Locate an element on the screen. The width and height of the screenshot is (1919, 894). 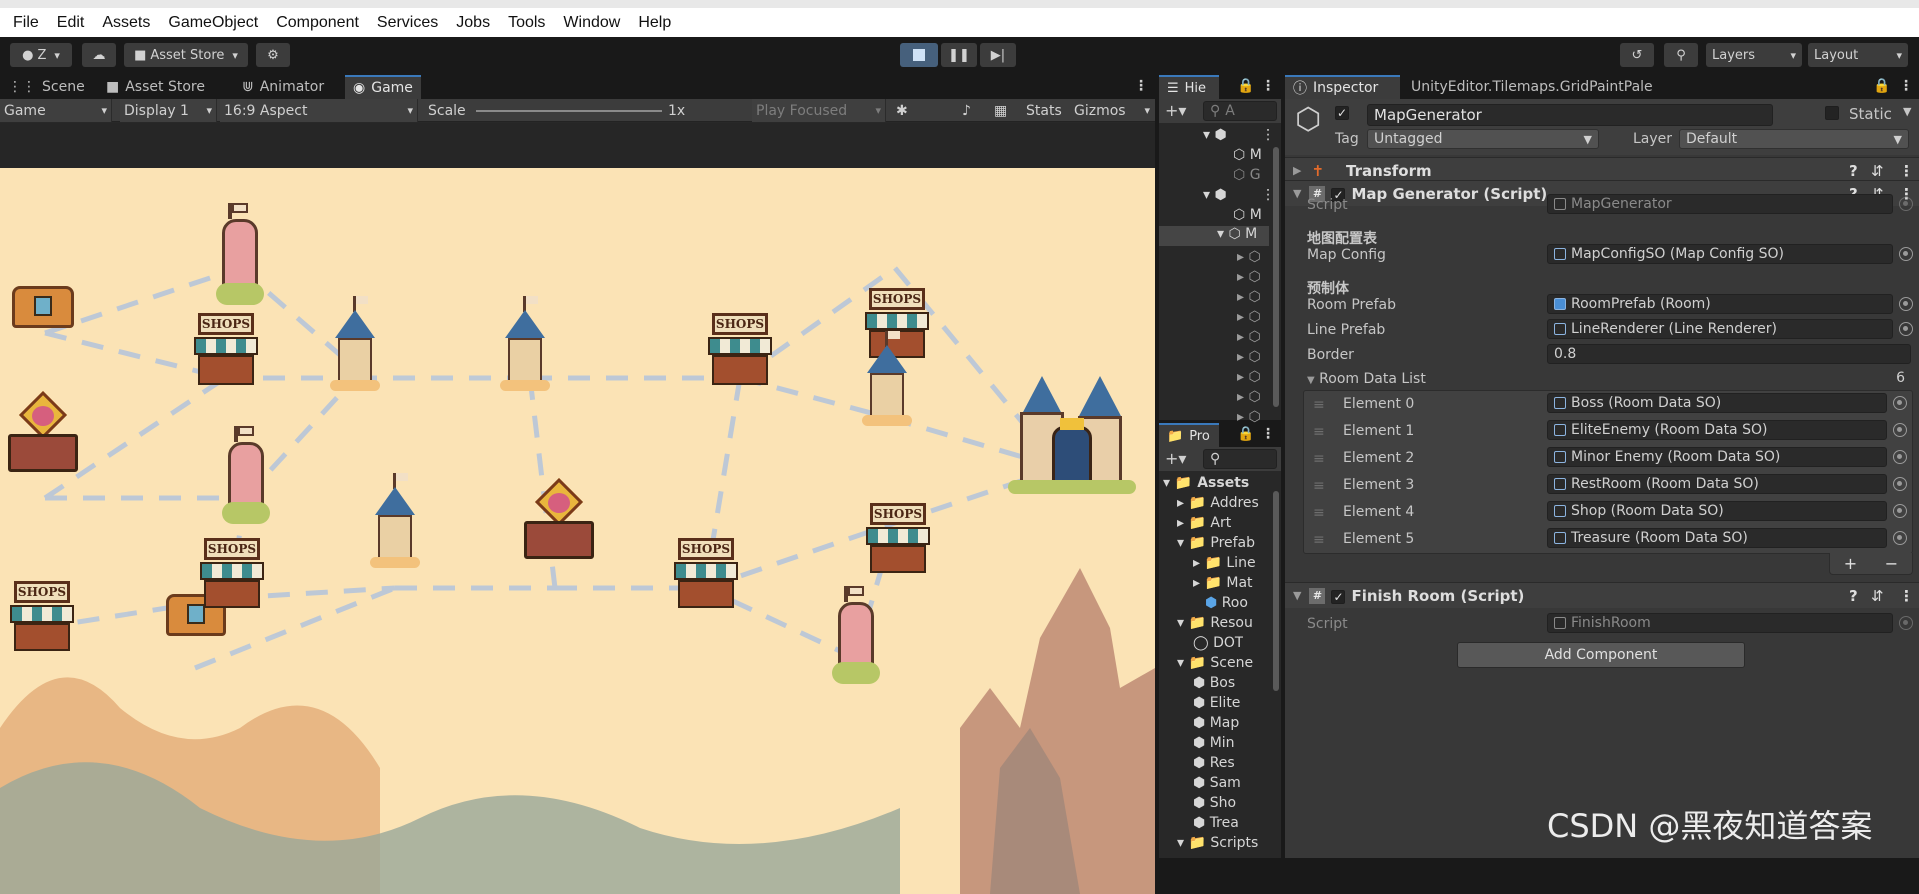
tab-inspector: ⓘ Inspector is located at coordinates (1342, 87).